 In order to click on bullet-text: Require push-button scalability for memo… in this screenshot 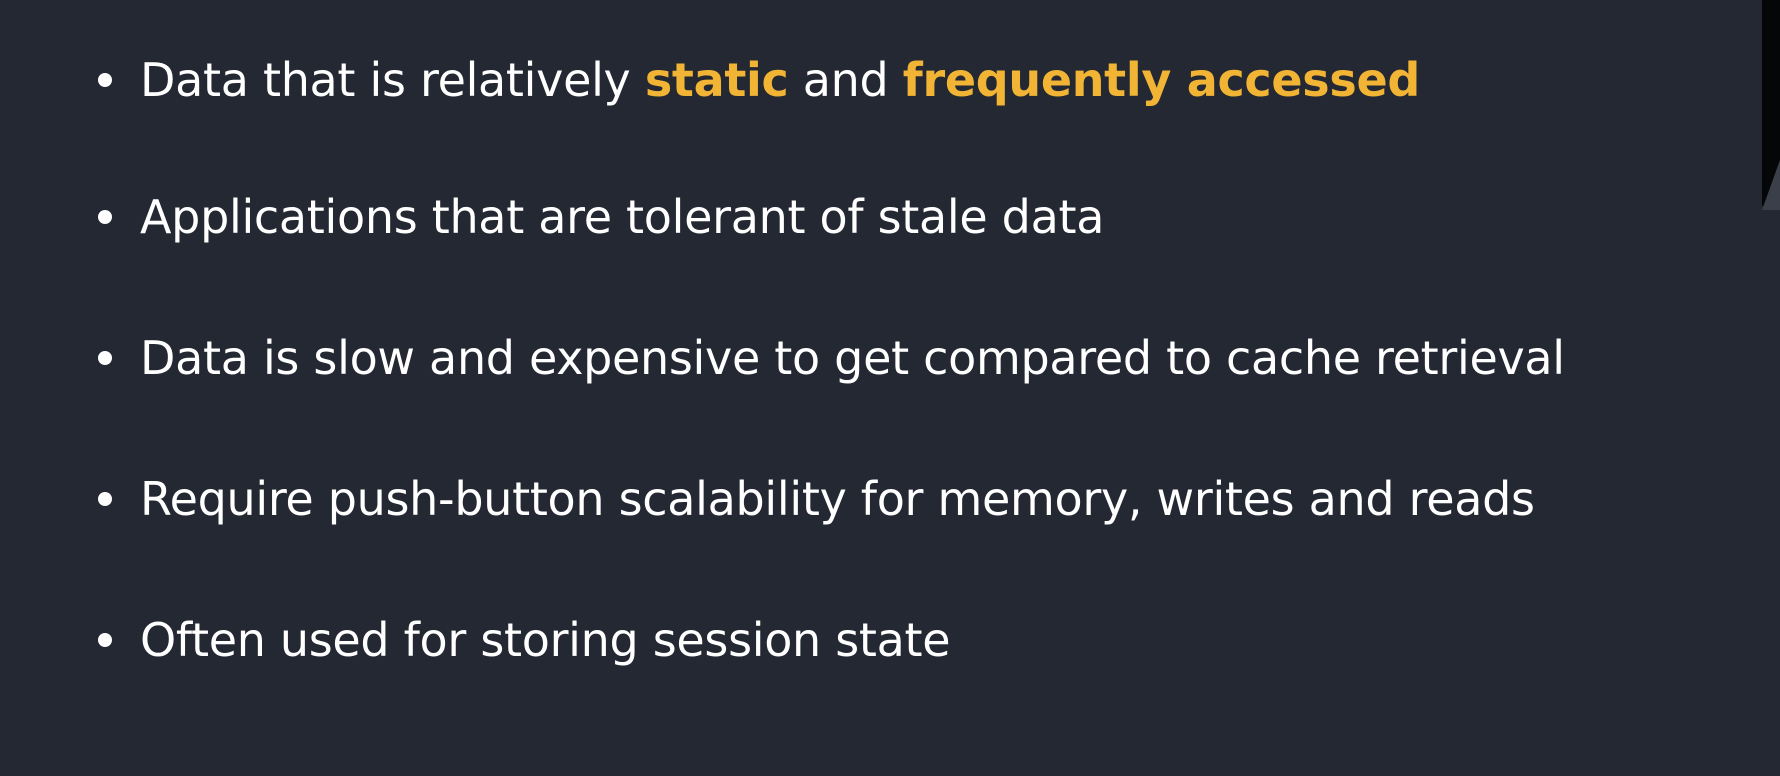, I will do `click(837, 499)`.